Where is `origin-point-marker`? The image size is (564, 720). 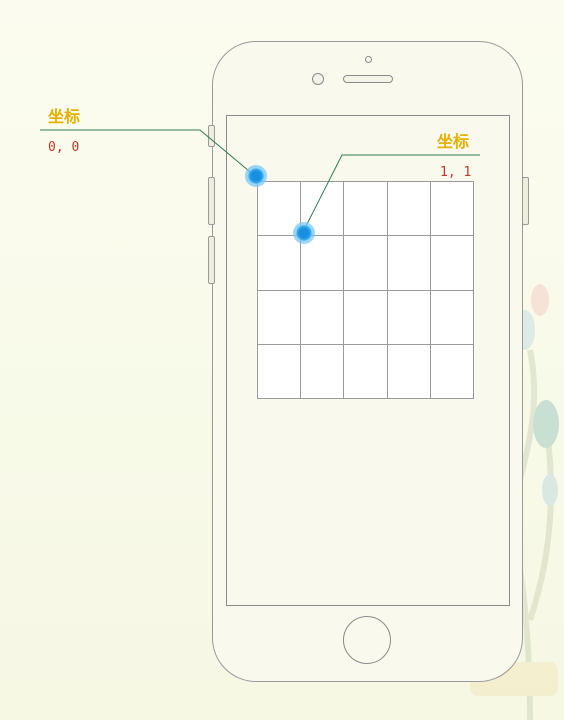
origin-point-marker is located at coordinates (256, 176).